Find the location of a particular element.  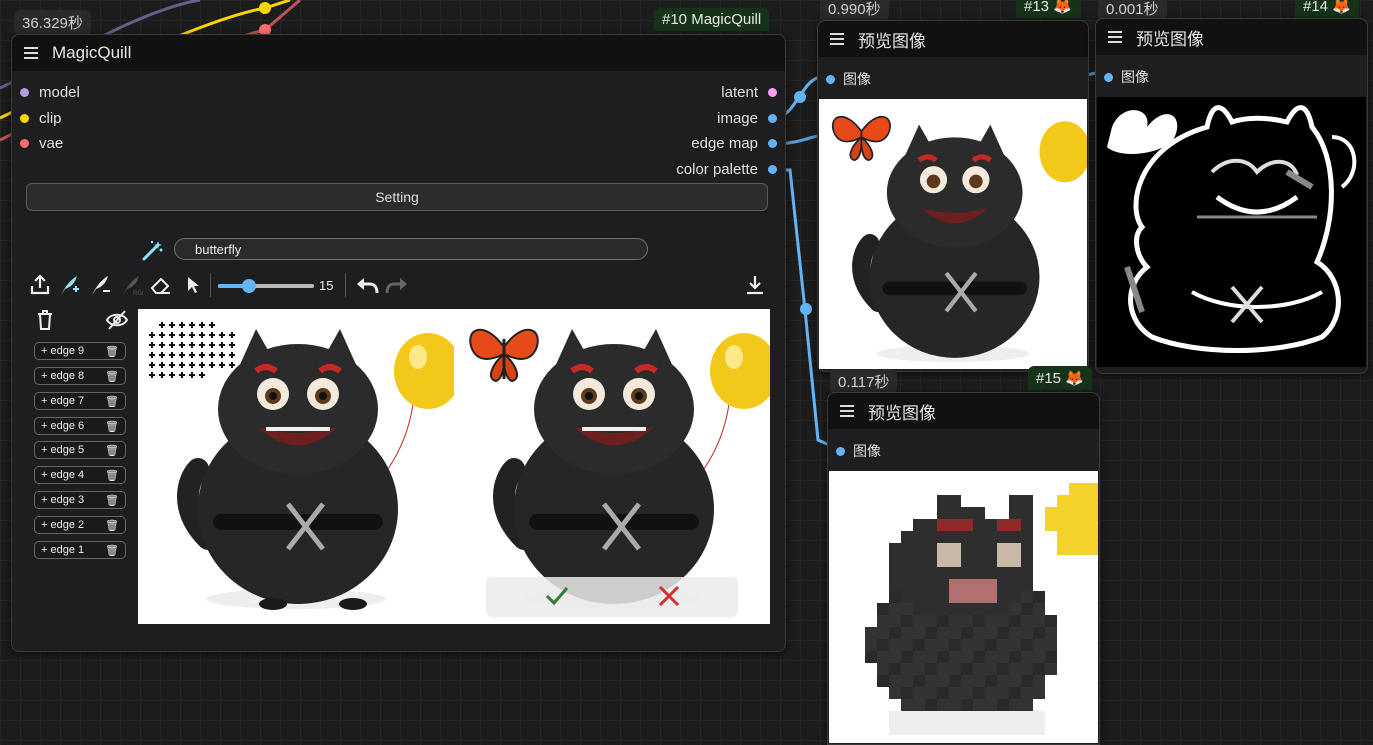

preview-image-node-15: 预览图像 图像 is located at coordinates (963, 568).